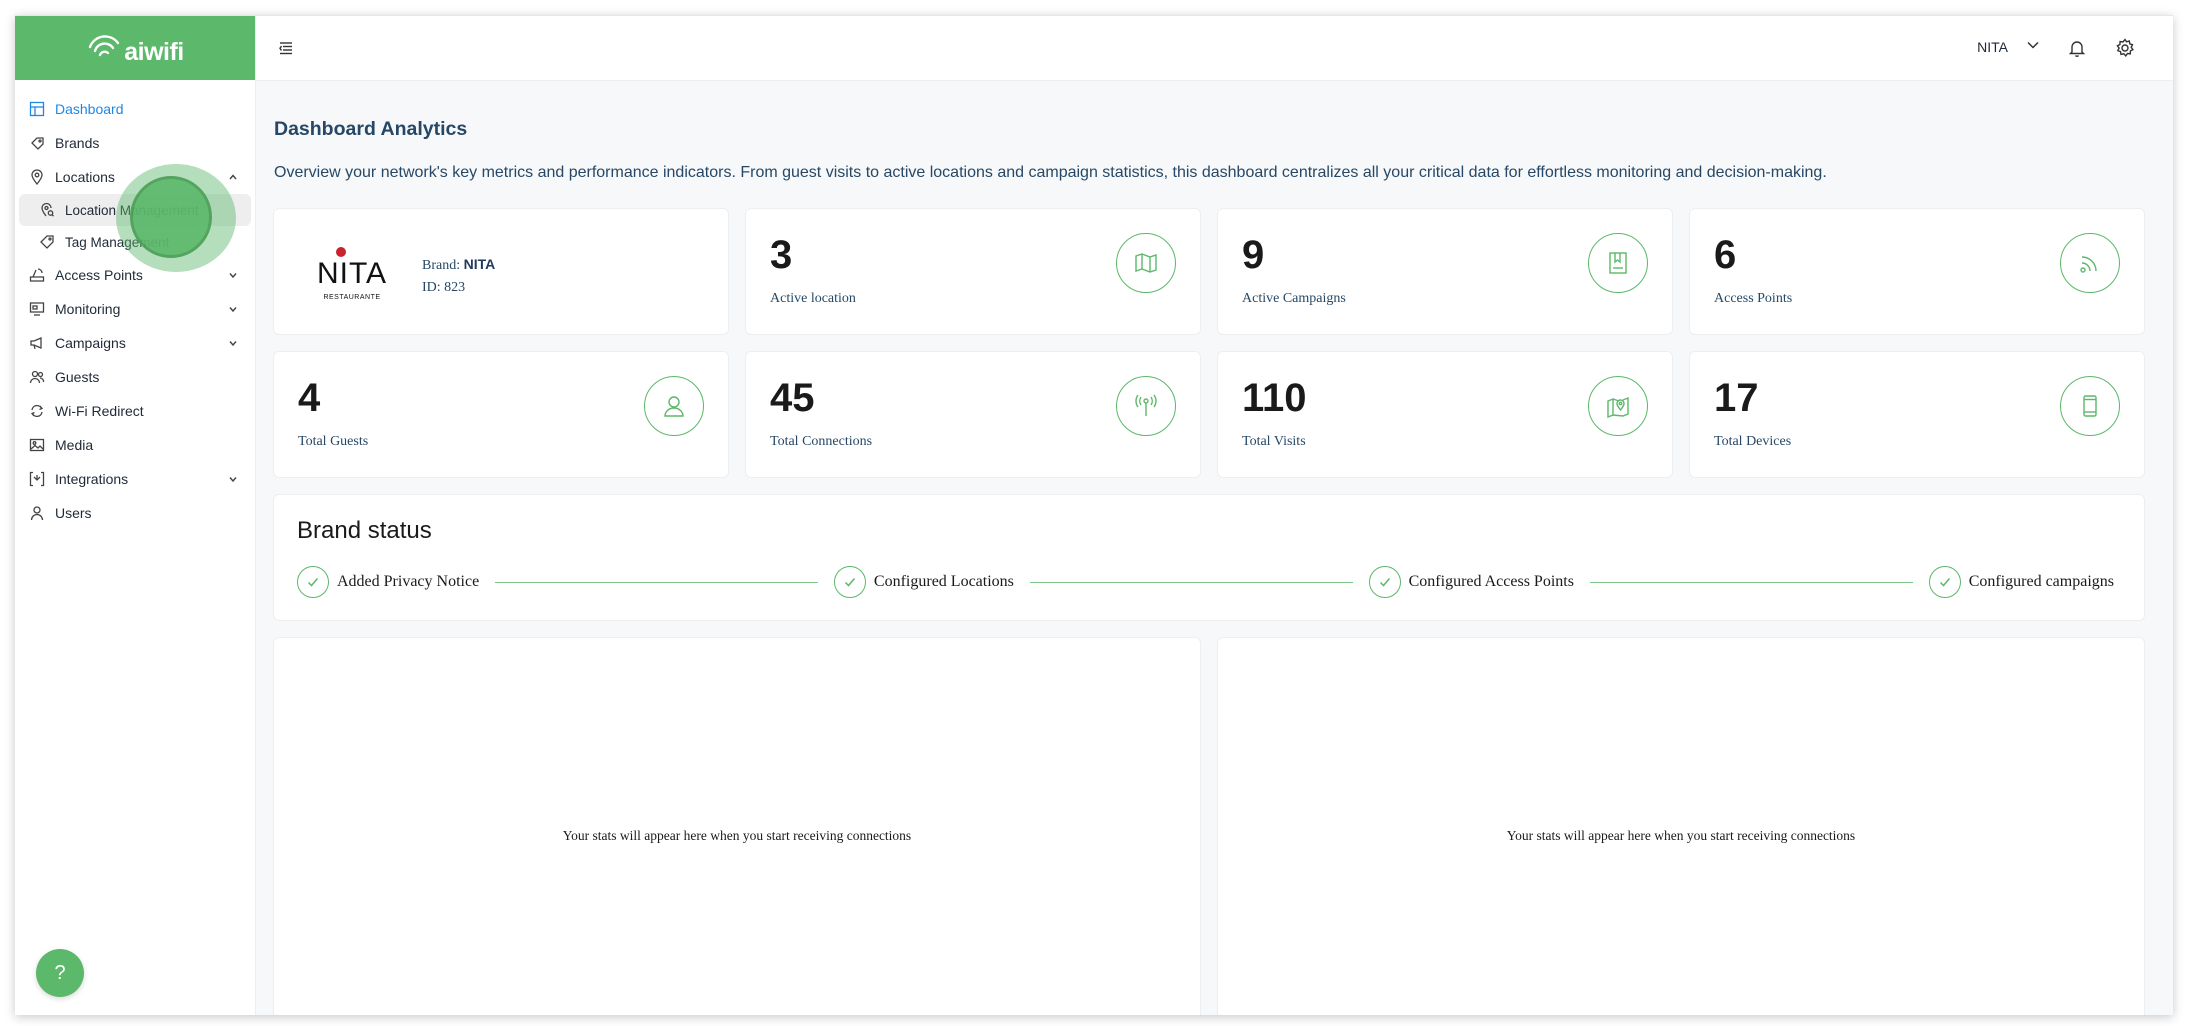  I want to click on svg-text: NITA, so click(352, 273).